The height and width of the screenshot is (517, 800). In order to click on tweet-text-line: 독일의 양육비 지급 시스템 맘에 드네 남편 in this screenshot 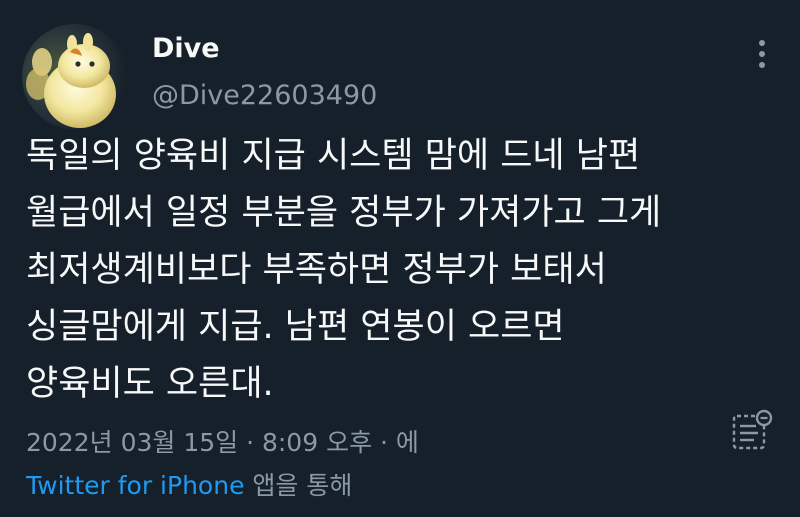, I will do `click(333, 156)`.